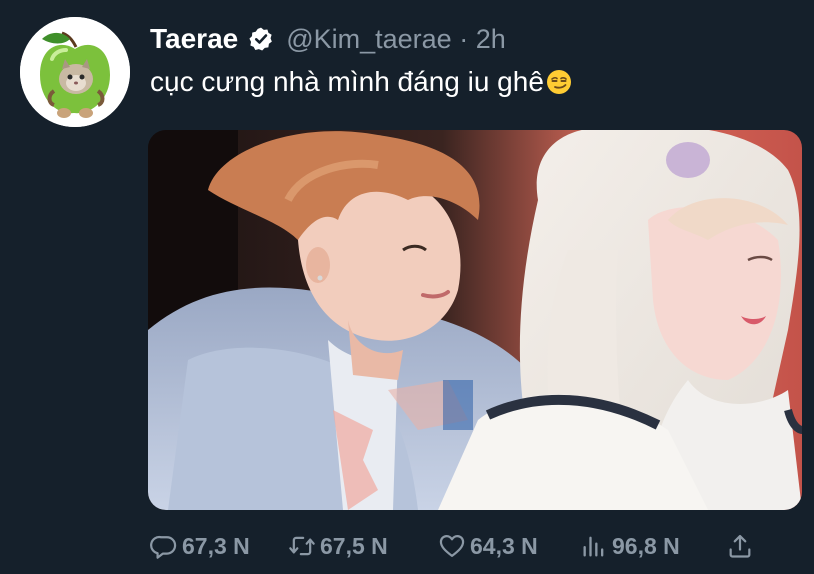 The image size is (814, 574). Describe the element at coordinates (347, 81) in the screenshot. I see `tweet-text-content: cục cưng nhà mình đáng iu ghê` at that location.